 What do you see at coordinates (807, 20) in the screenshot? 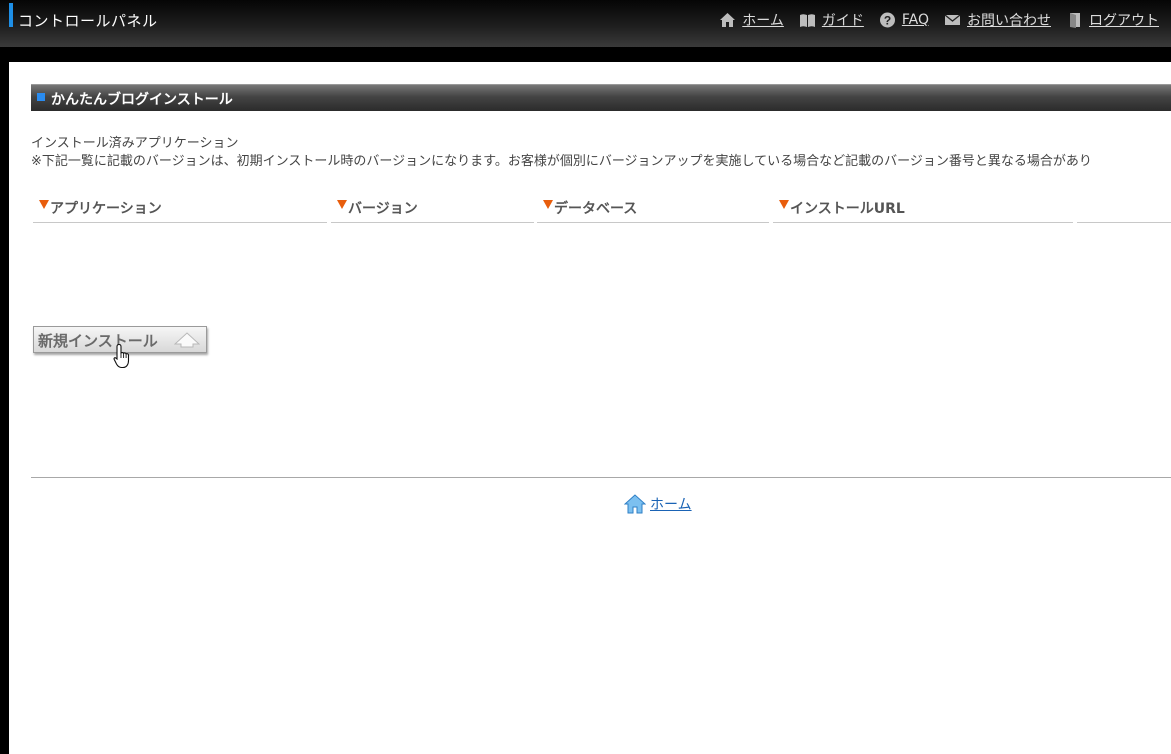
I see `book-icon` at bounding box center [807, 20].